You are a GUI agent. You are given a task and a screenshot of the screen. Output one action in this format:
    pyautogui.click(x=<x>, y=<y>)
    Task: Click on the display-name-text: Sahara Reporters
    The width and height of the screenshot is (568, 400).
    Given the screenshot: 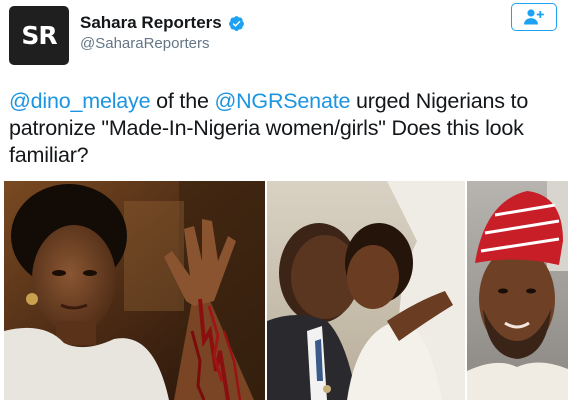 What is the action you would take?
    pyautogui.click(x=151, y=22)
    